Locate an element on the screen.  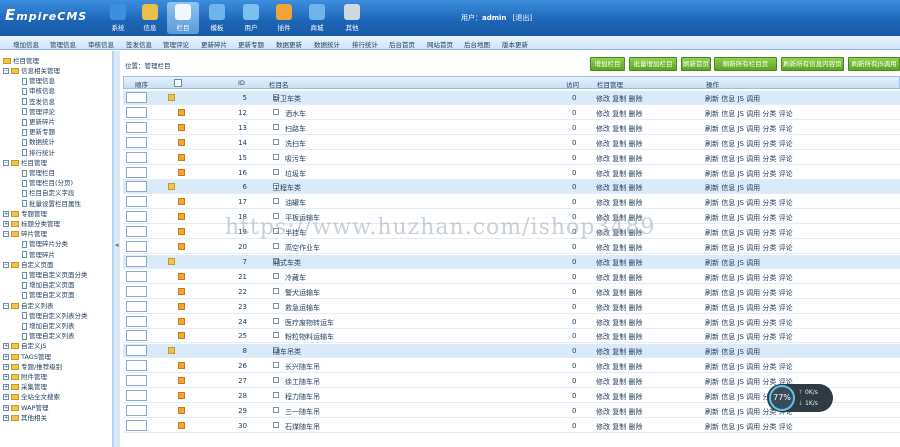
sidebar-group: + 自定义JS is located at coordinates (25, 345).